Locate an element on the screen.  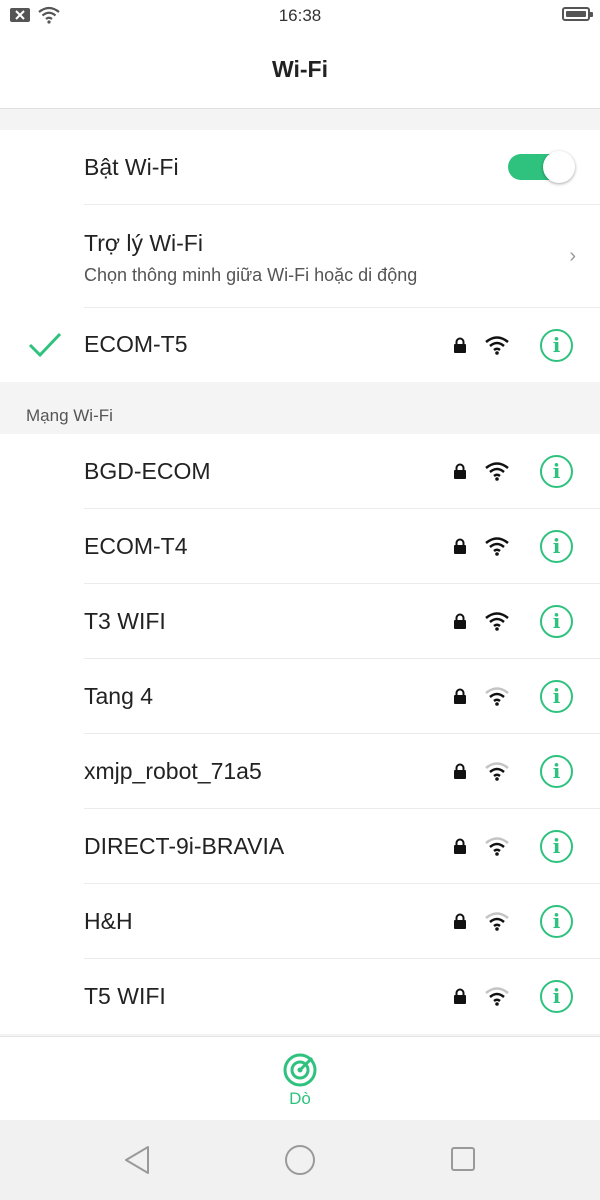
network-row: ECOM-T4 i is located at coordinates (300, 546).